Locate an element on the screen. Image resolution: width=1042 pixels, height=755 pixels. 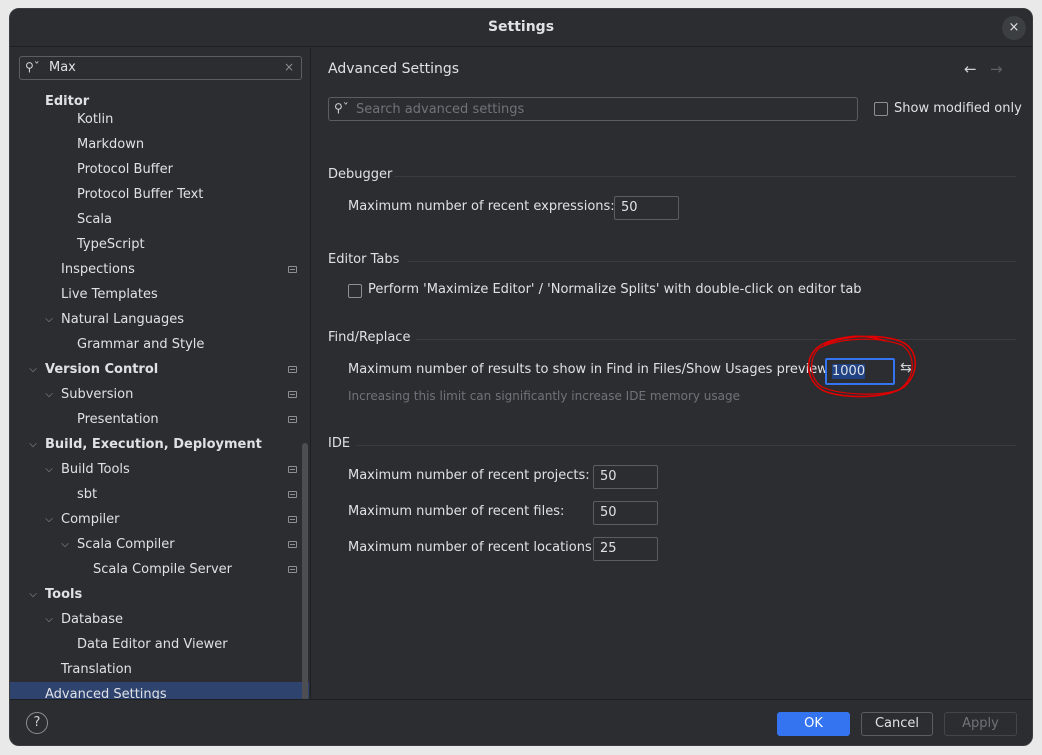
close-button: × is located at coordinates (1014, 28).